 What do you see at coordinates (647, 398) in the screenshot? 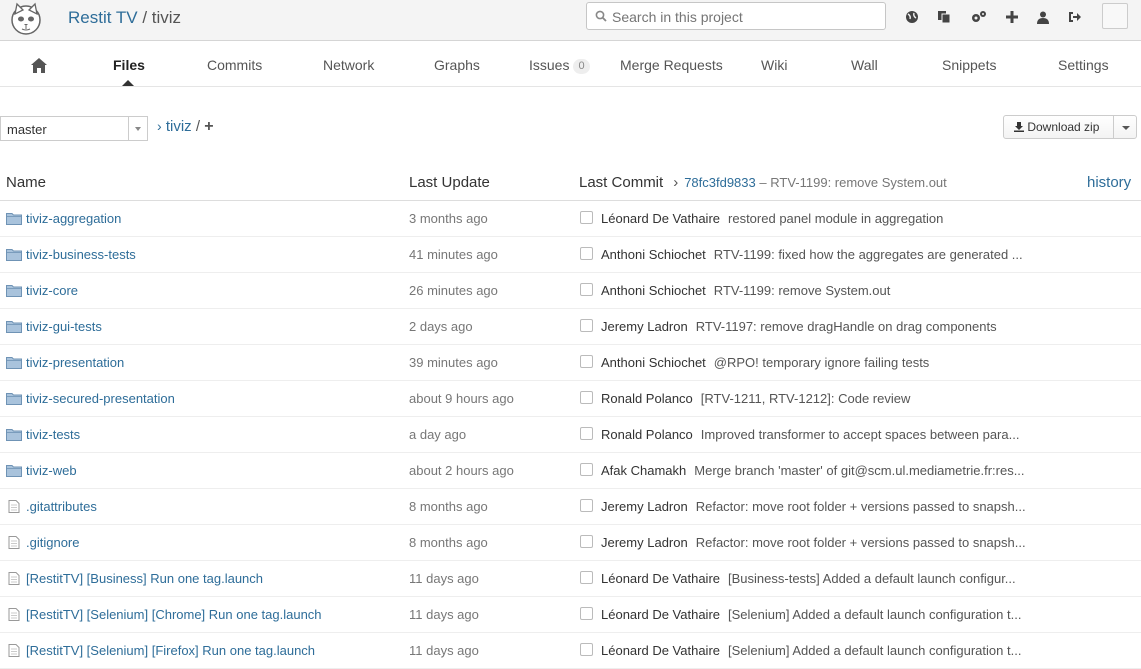
I see `commit-author: Ronald Polanco` at bounding box center [647, 398].